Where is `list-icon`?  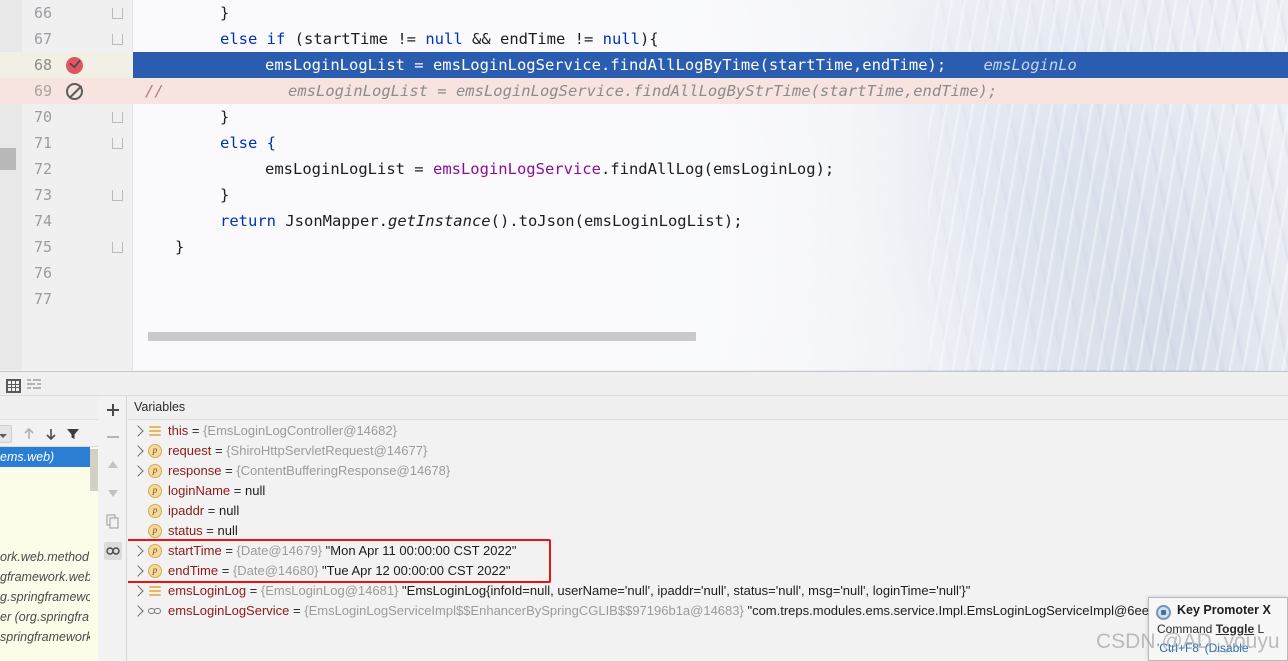
list-icon is located at coordinates (34, 384).